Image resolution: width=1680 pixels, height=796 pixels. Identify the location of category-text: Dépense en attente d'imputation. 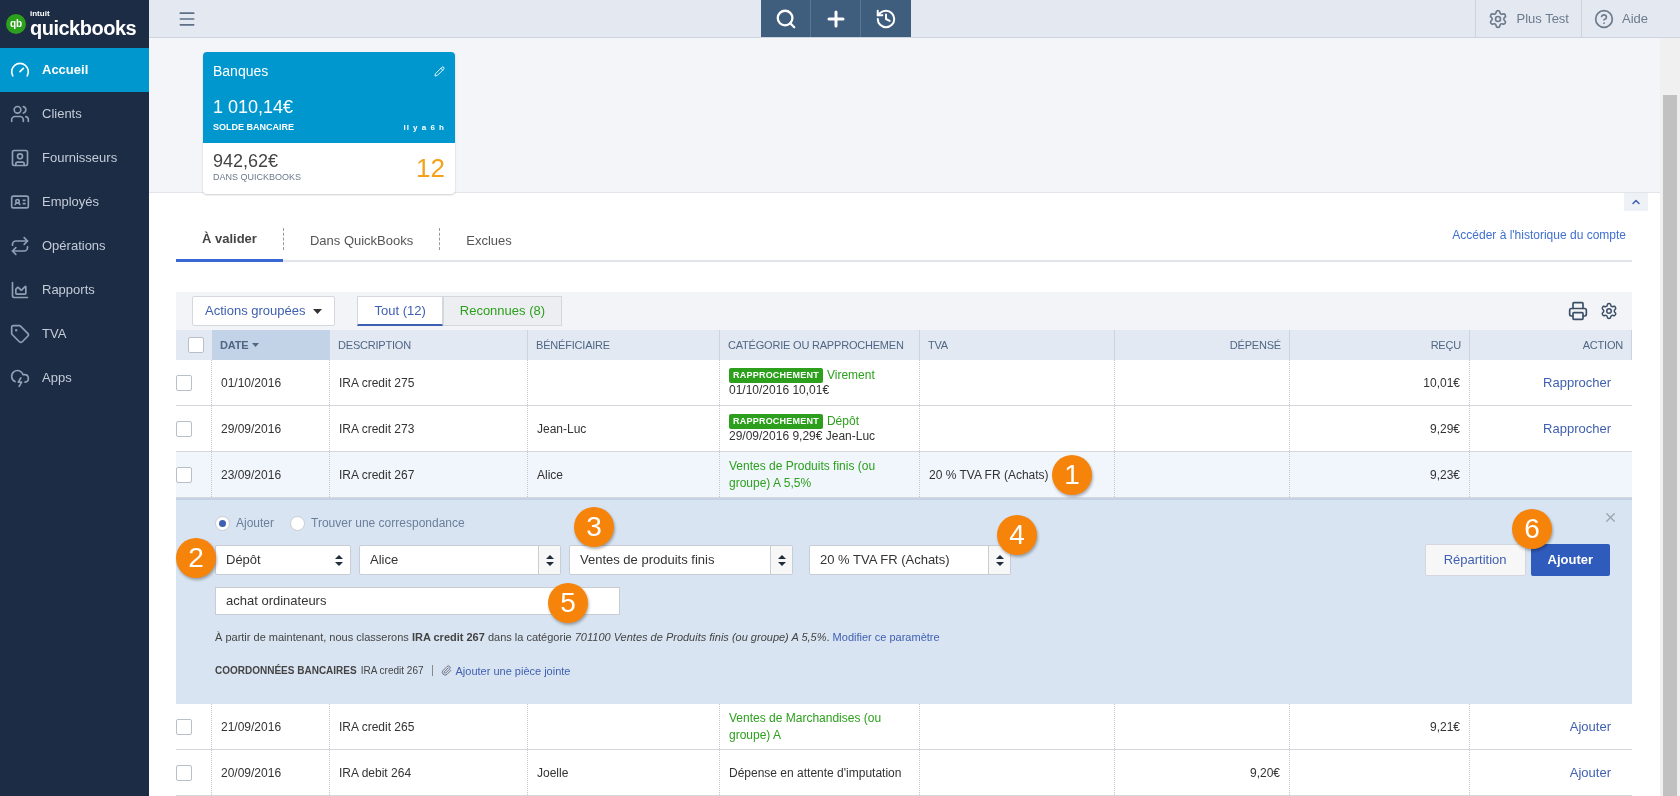
(815, 773).